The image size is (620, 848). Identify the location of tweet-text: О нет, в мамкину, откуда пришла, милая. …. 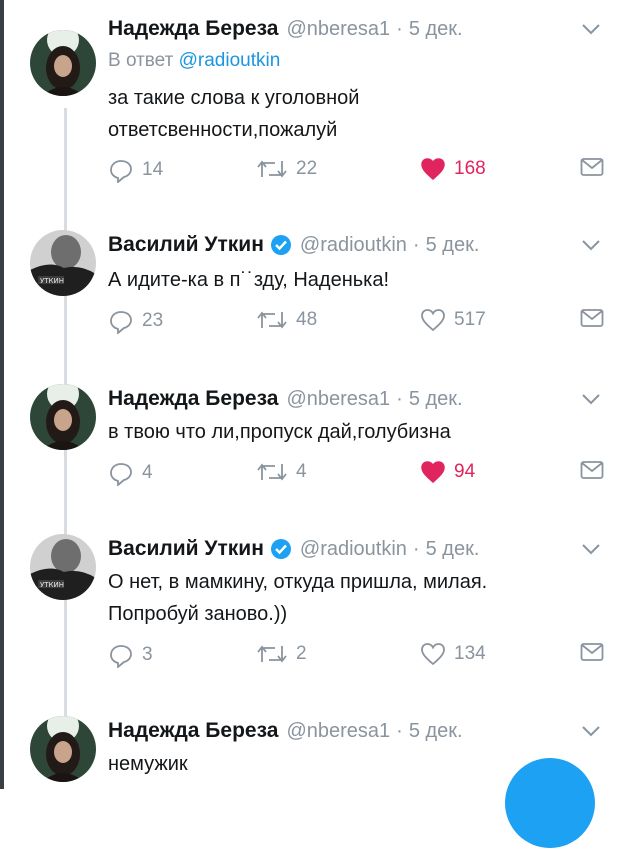
(297, 598).